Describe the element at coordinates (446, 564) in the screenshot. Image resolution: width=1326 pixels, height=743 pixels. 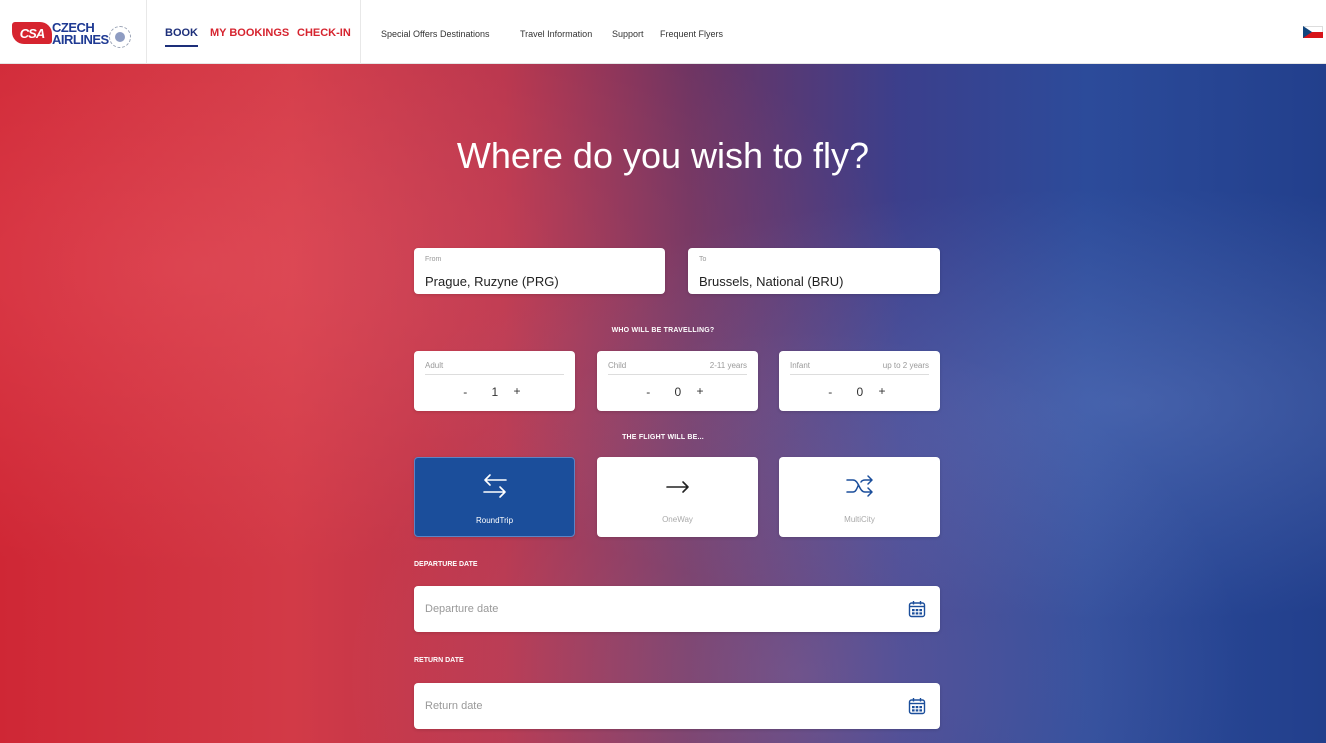
I see `departure-date-title: DEPARTURE DATE` at that location.